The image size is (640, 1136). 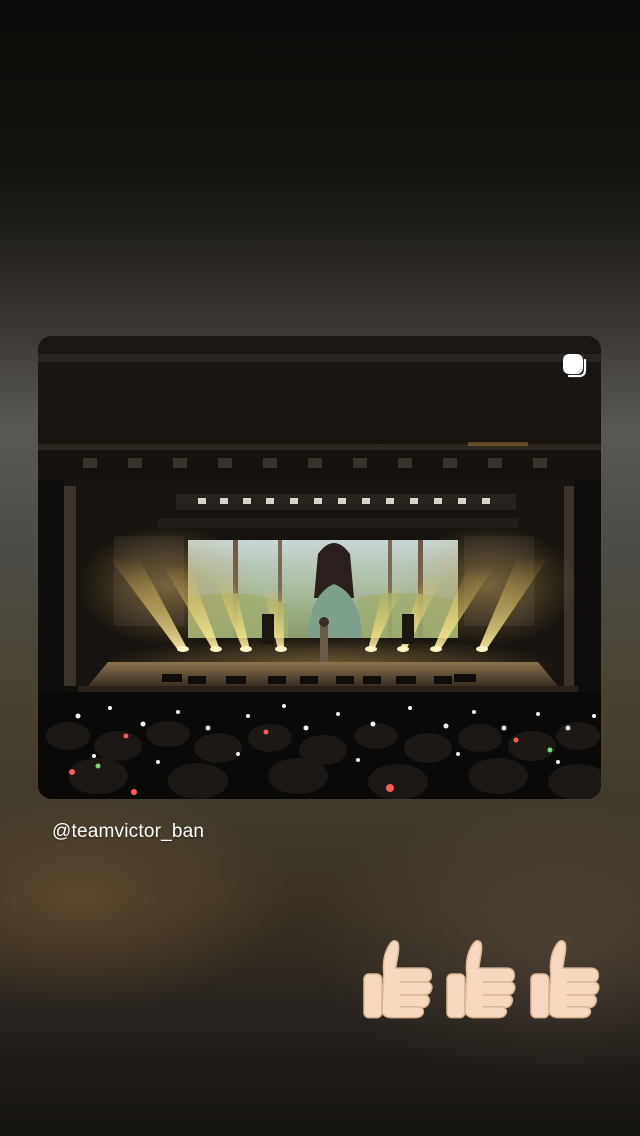 What do you see at coordinates (128, 832) in the screenshot?
I see `mention-sticker: @teamvictor_ban` at bounding box center [128, 832].